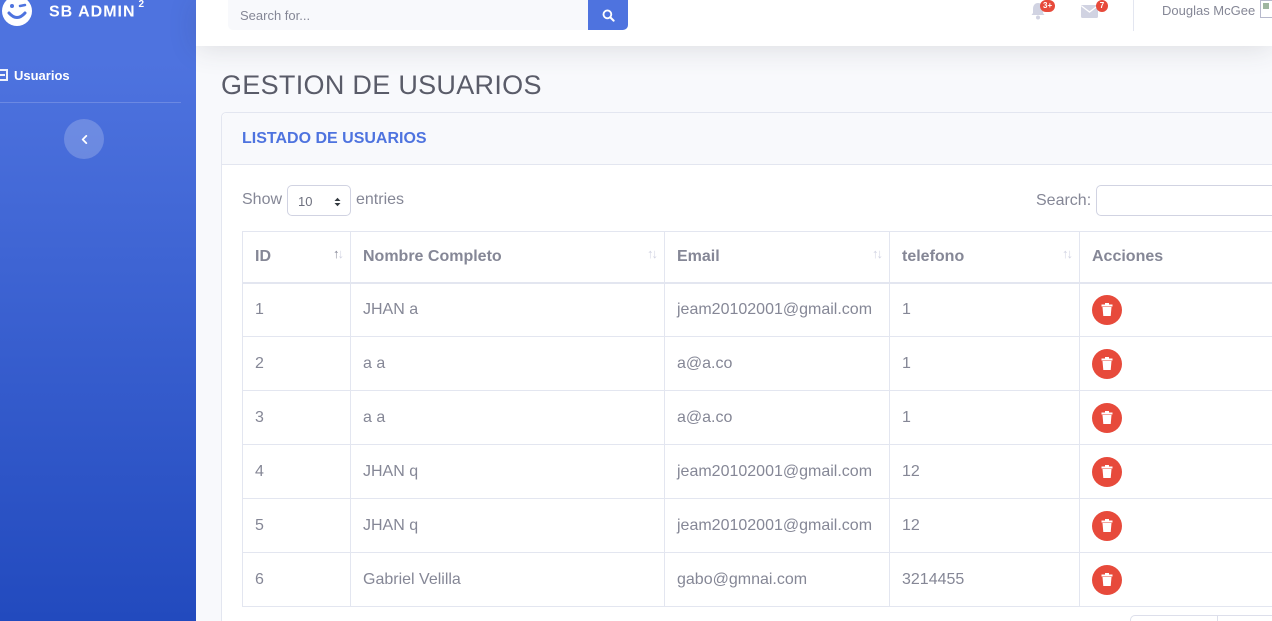  I want to click on column-header-acciones: Acciones↑↓, so click(1175, 257).